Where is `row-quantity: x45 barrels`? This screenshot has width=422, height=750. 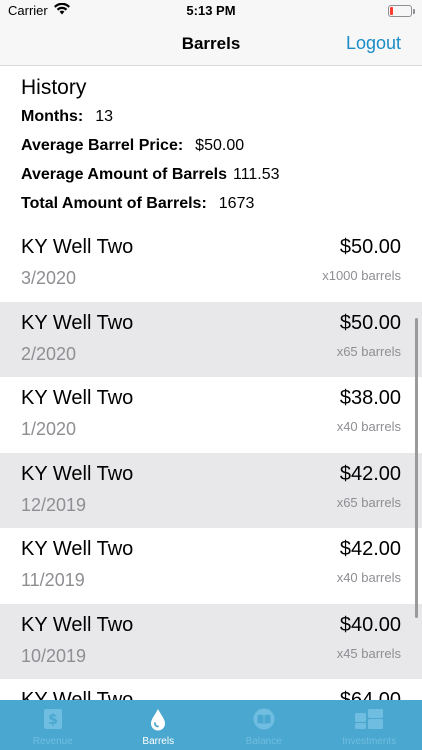 row-quantity: x45 barrels is located at coordinates (368, 653).